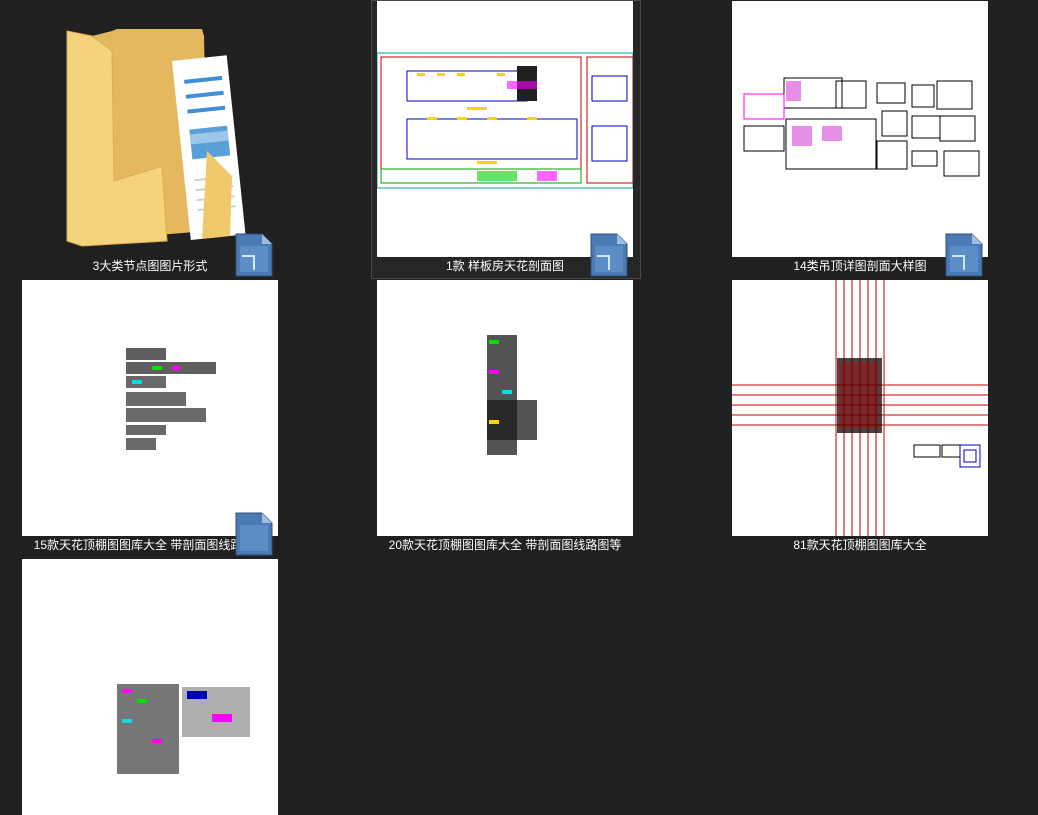 The width and height of the screenshot is (1038, 815). I want to click on file-name: 81款天花顶棚图图库大全, so click(860, 545).